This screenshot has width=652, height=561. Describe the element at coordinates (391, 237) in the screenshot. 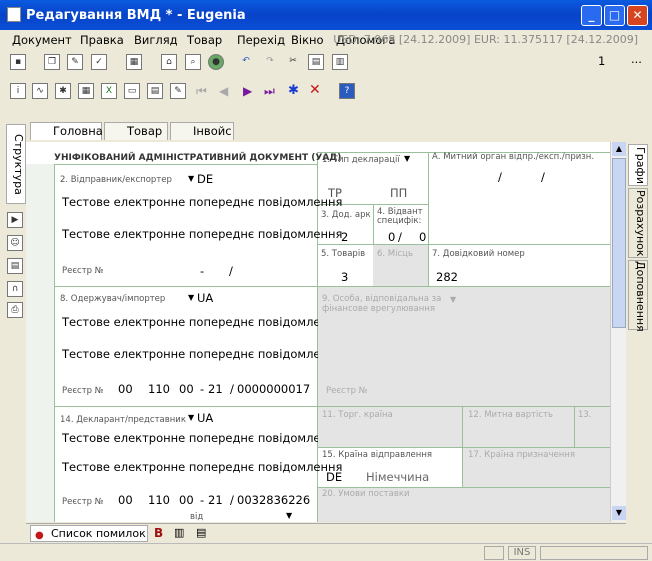

I see `box4-value-a: 0` at that location.